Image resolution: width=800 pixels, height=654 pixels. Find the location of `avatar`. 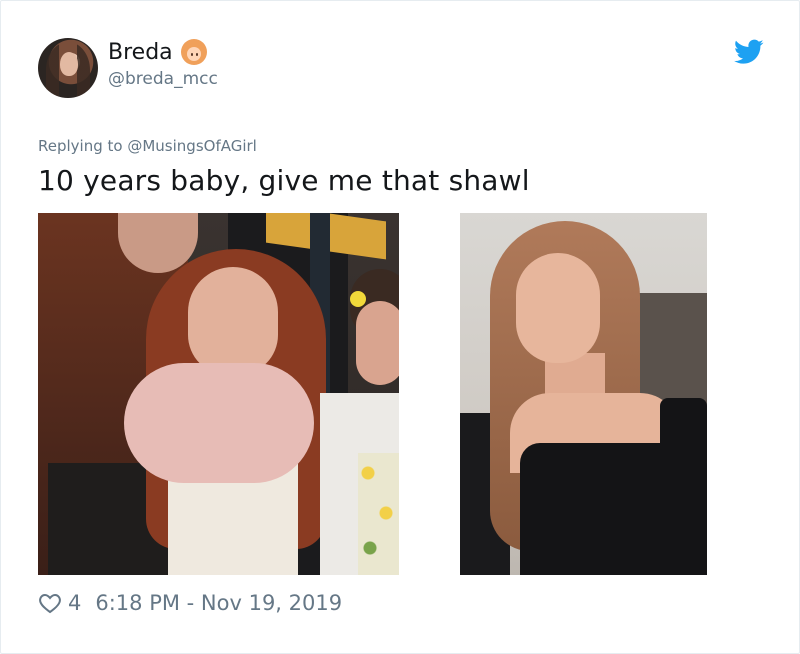

avatar is located at coordinates (68, 68).